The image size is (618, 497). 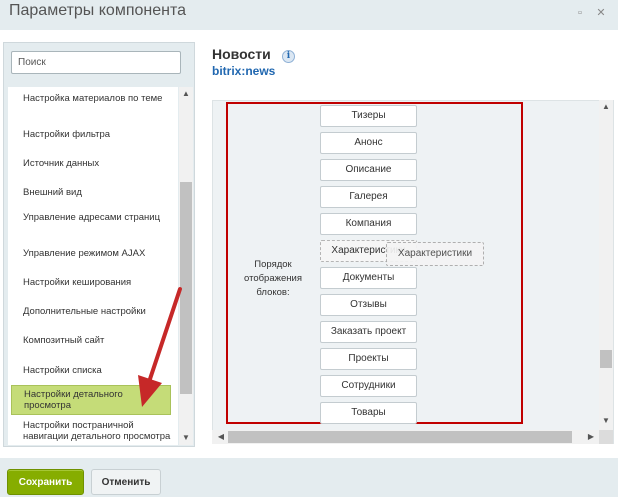 What do you see at coordinates (126, 482) in the screenshot?
I see `cancel-button: Отменить` at bounding box center [126, 482].